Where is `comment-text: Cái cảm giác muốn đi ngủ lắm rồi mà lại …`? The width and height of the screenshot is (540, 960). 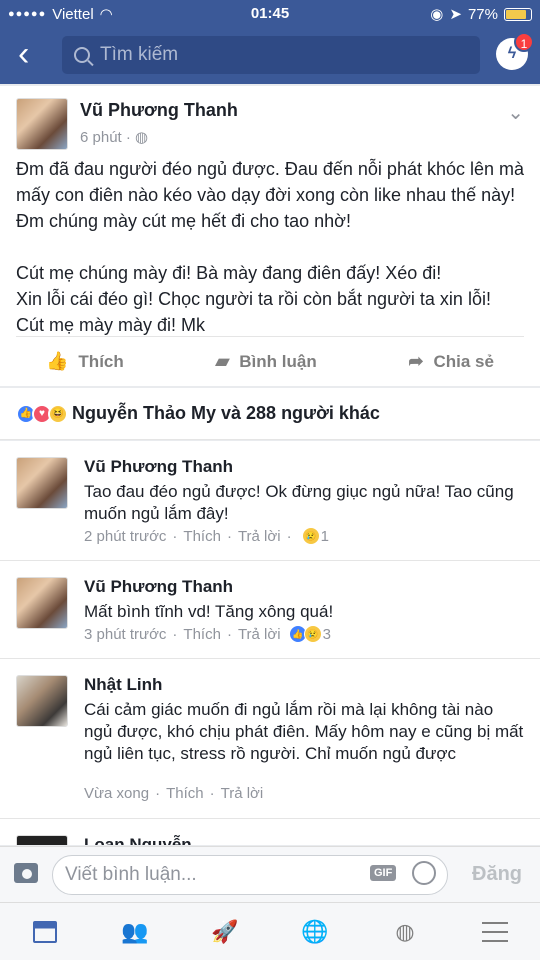 comment-text: Cái cảm giác muốn đi ngủ lắm rồi mà lại … is located at coordinates (304, 731).